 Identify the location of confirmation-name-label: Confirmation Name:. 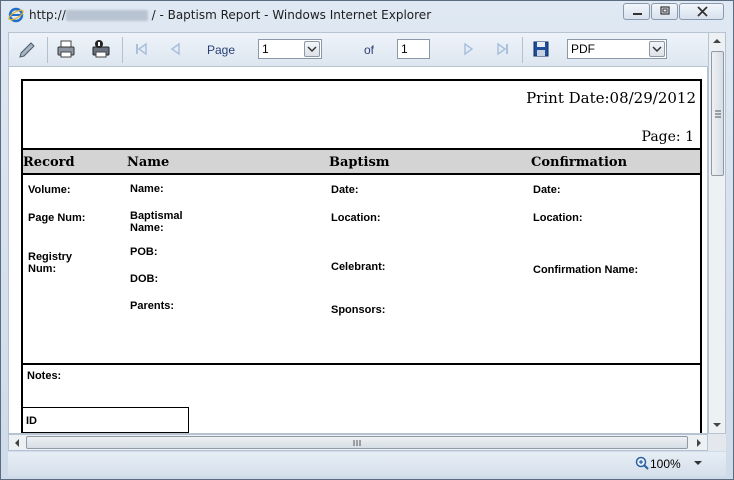
(586, 270).